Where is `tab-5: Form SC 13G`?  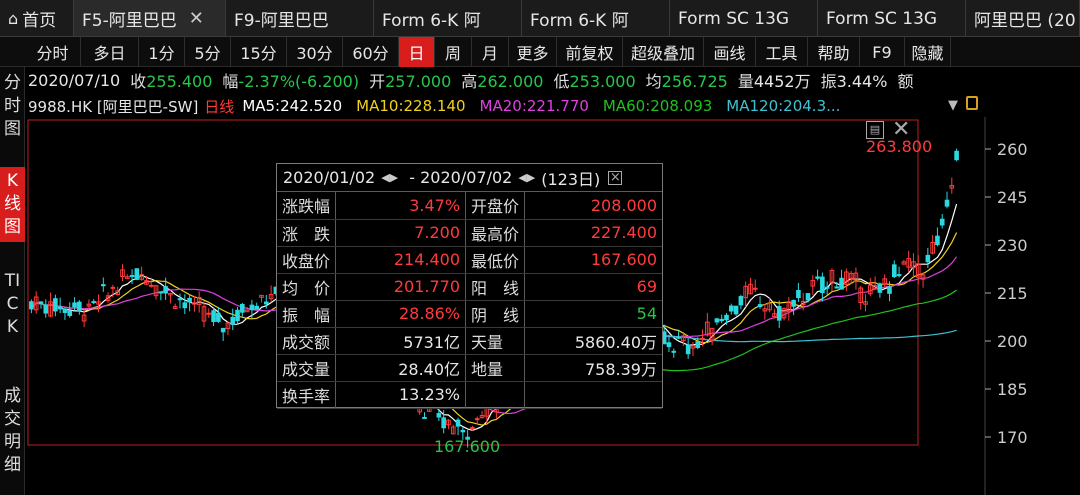
tab-5: Form SC 13G is located at coordinates (744, 18).